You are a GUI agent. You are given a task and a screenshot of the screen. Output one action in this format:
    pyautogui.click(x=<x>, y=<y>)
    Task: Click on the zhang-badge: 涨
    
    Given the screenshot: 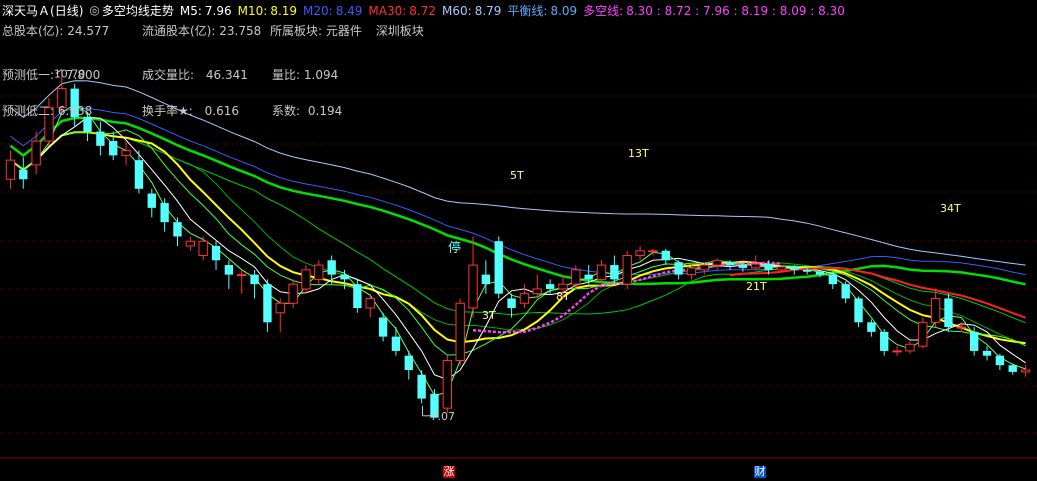 What is the action you would take?
    pyautogui.click(x=449, y=472)
    